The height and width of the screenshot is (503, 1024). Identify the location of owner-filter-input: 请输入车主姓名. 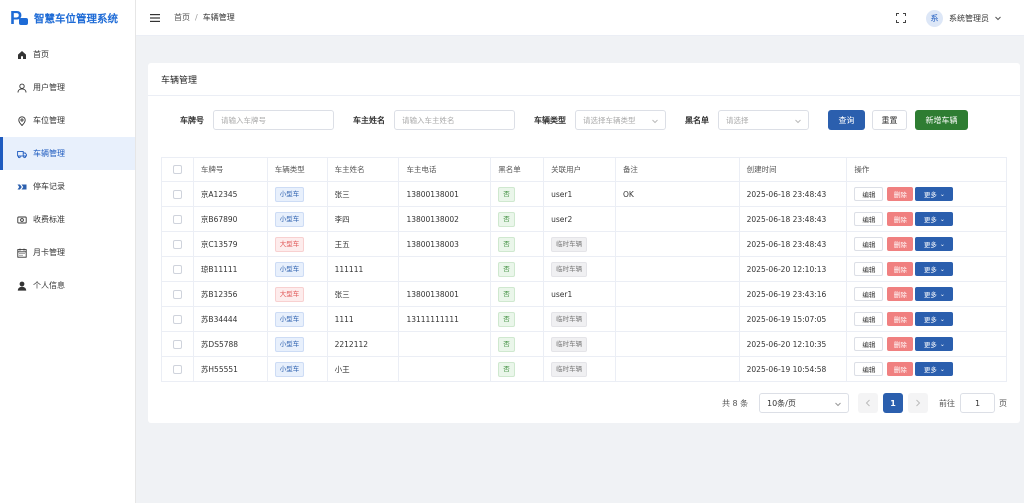
(454, 120).